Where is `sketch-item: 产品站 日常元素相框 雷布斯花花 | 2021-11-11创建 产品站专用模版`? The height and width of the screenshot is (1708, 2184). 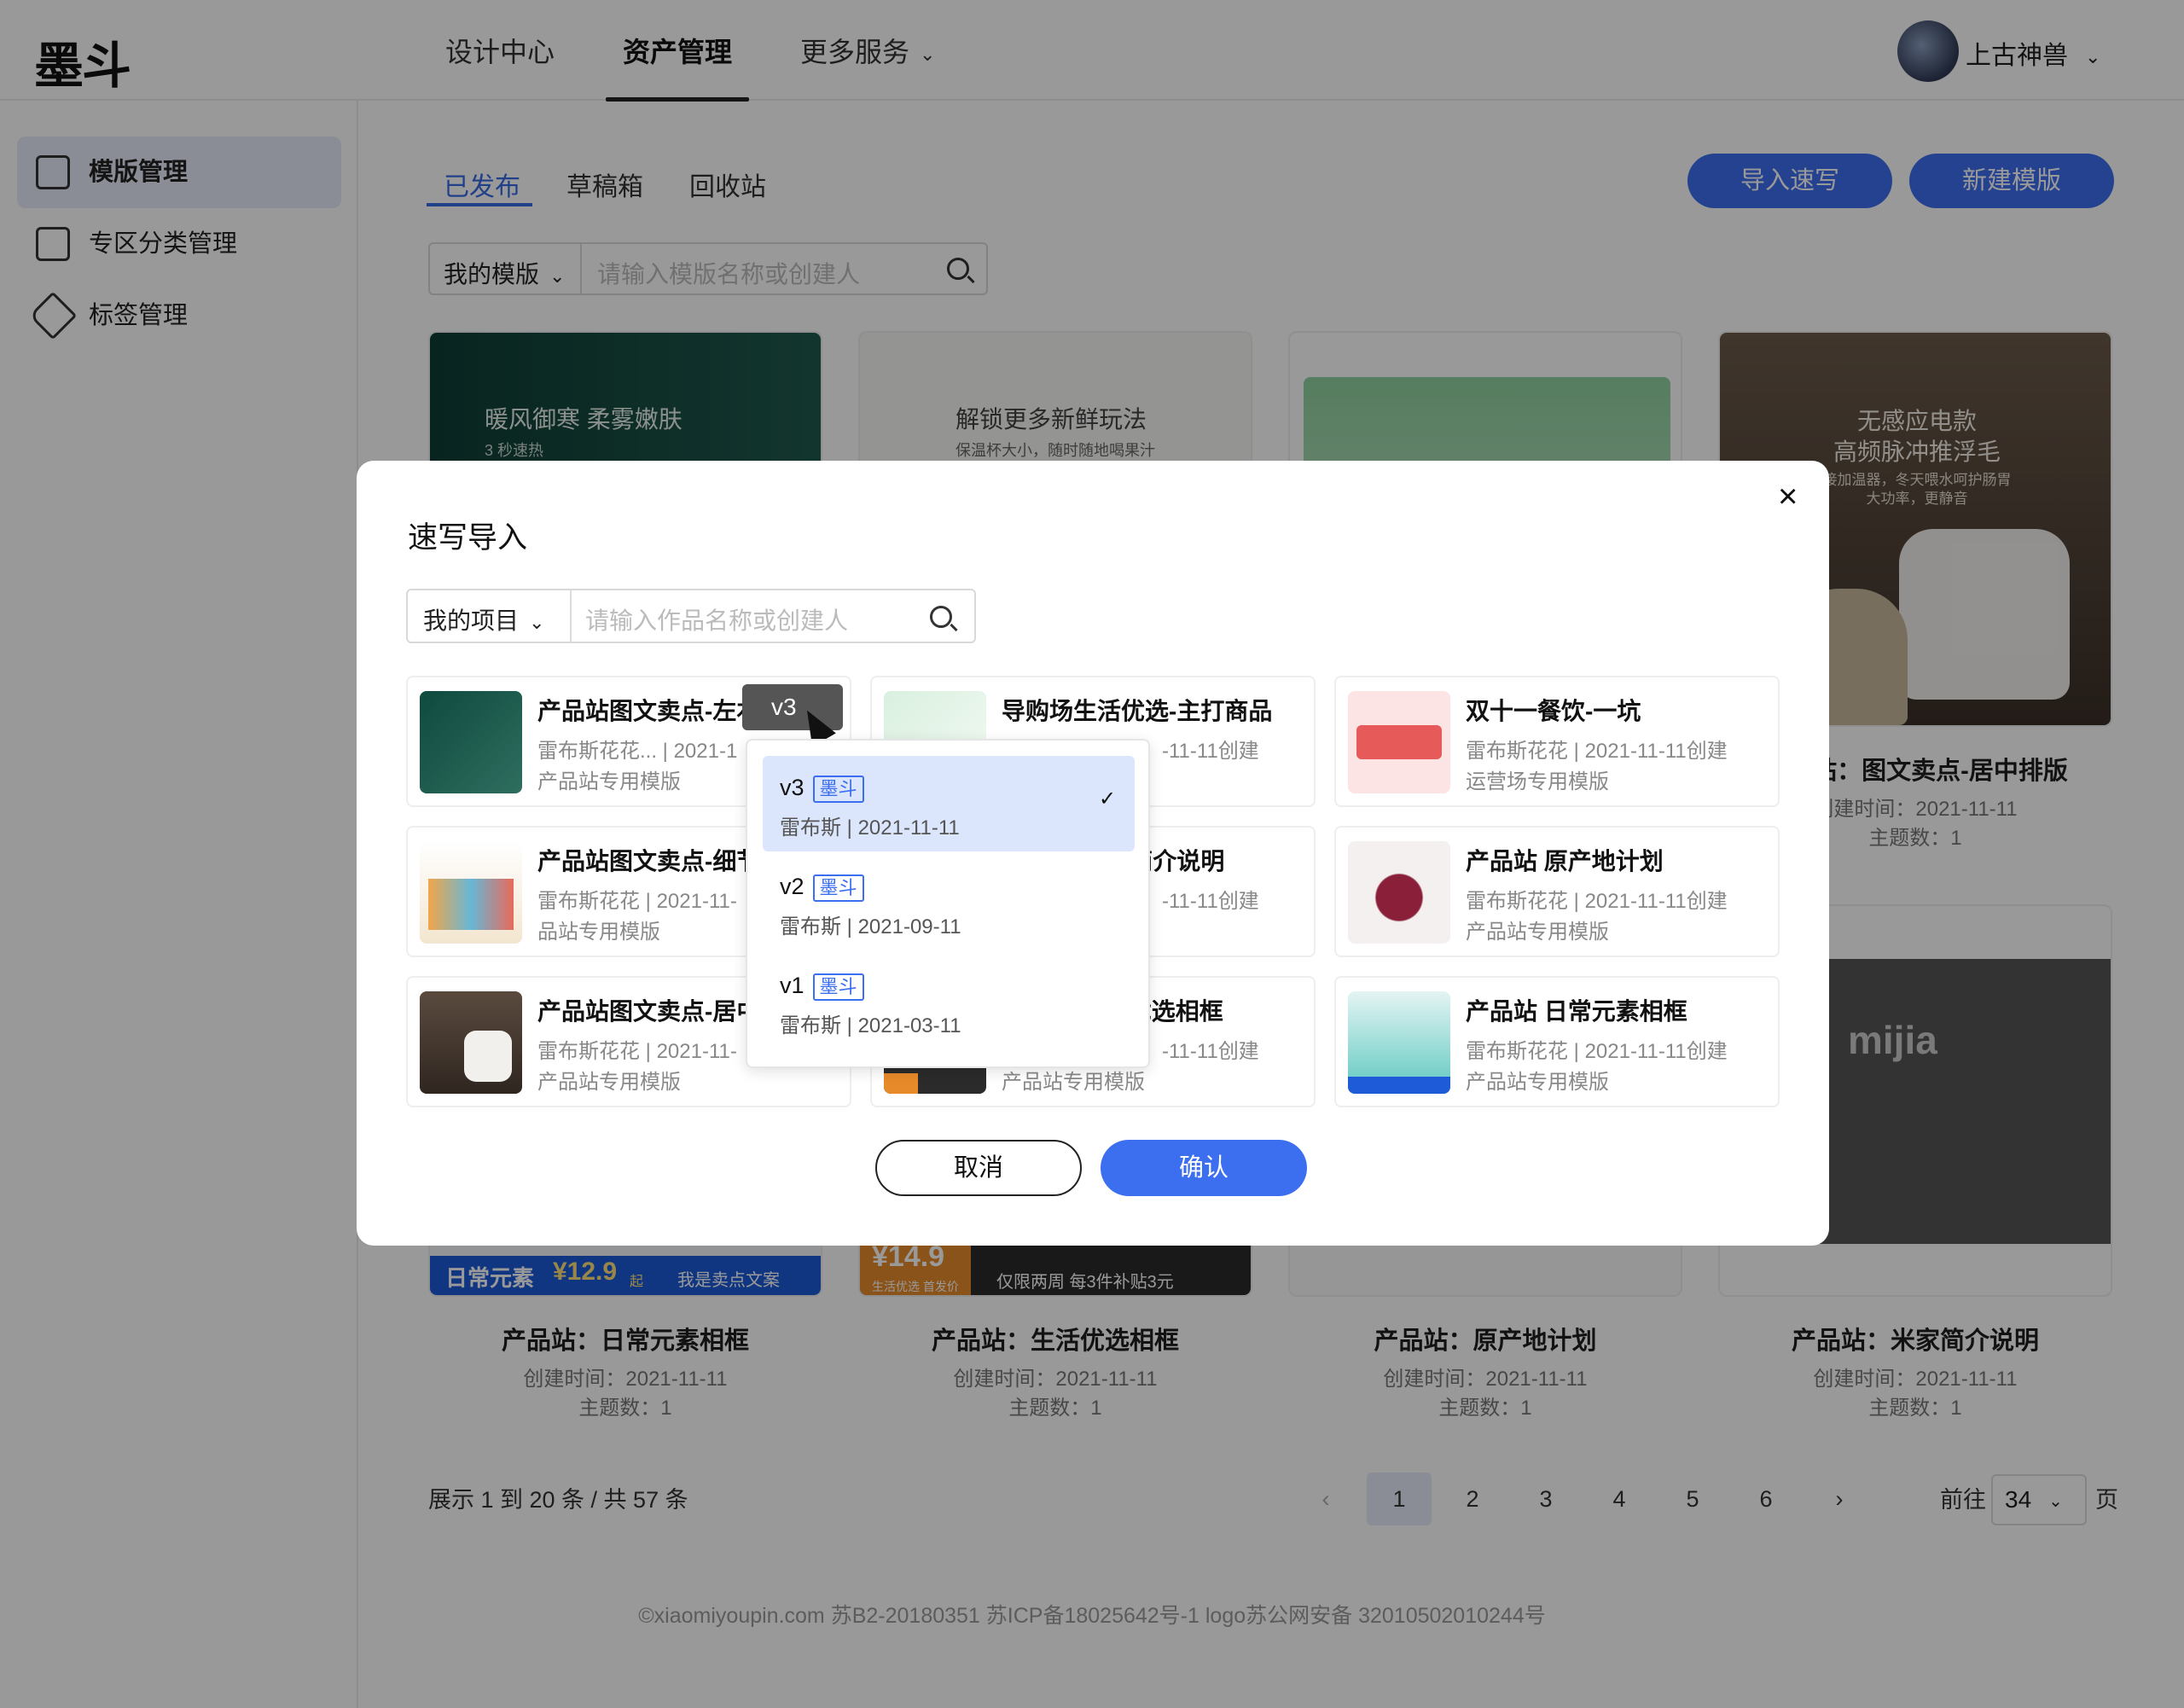 sketch-item: 产品站 日常元素相框 雷布斯花花 | 2021-11-11创建 产品站专用模版 is located at coordinates (1557, 1041).